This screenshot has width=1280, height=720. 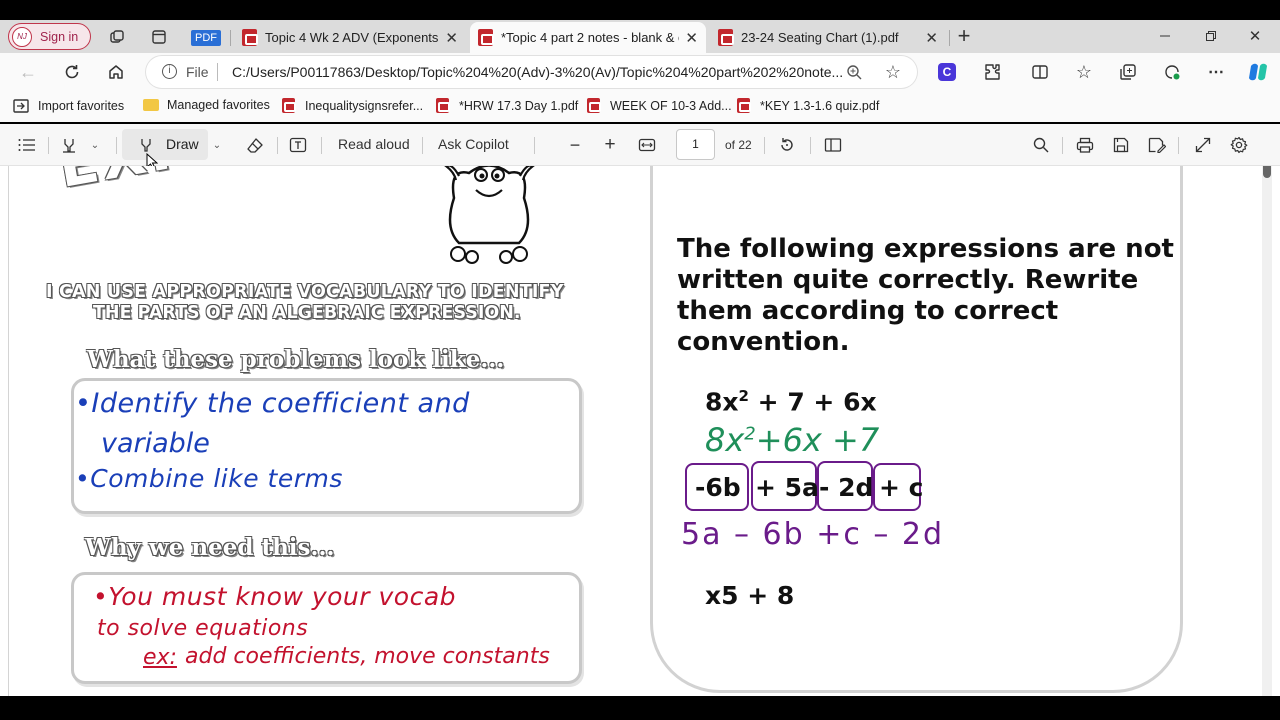 I want to click on save-as-icon, so click(x=1157, y=145).